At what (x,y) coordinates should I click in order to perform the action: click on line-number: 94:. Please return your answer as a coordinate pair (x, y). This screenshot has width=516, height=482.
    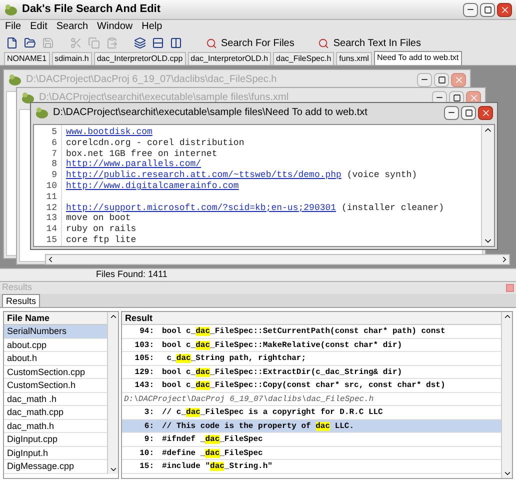
    Looking at the image, I should click on (146, 332).